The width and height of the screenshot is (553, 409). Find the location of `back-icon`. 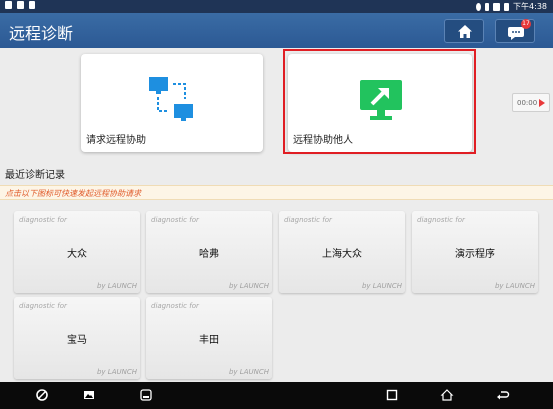

back-icon is located at coordinates (503, 395).